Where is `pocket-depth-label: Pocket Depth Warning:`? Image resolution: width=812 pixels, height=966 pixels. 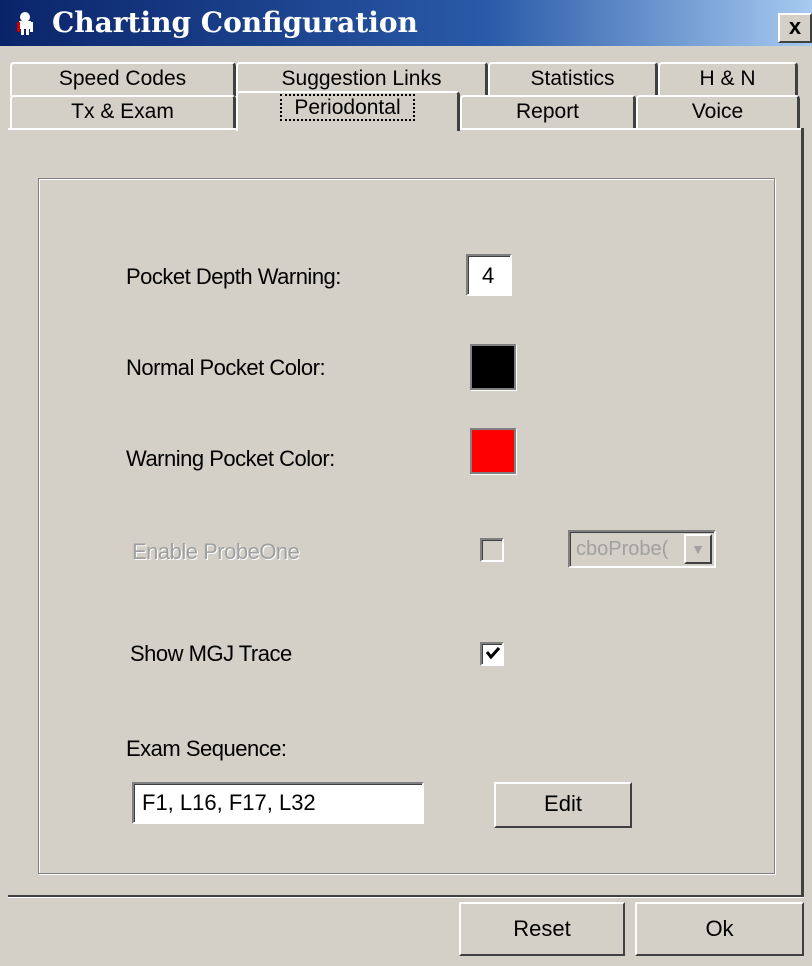 pocket-depth-label: Pocket Depth Warning: is located at coordinates (233, 276).